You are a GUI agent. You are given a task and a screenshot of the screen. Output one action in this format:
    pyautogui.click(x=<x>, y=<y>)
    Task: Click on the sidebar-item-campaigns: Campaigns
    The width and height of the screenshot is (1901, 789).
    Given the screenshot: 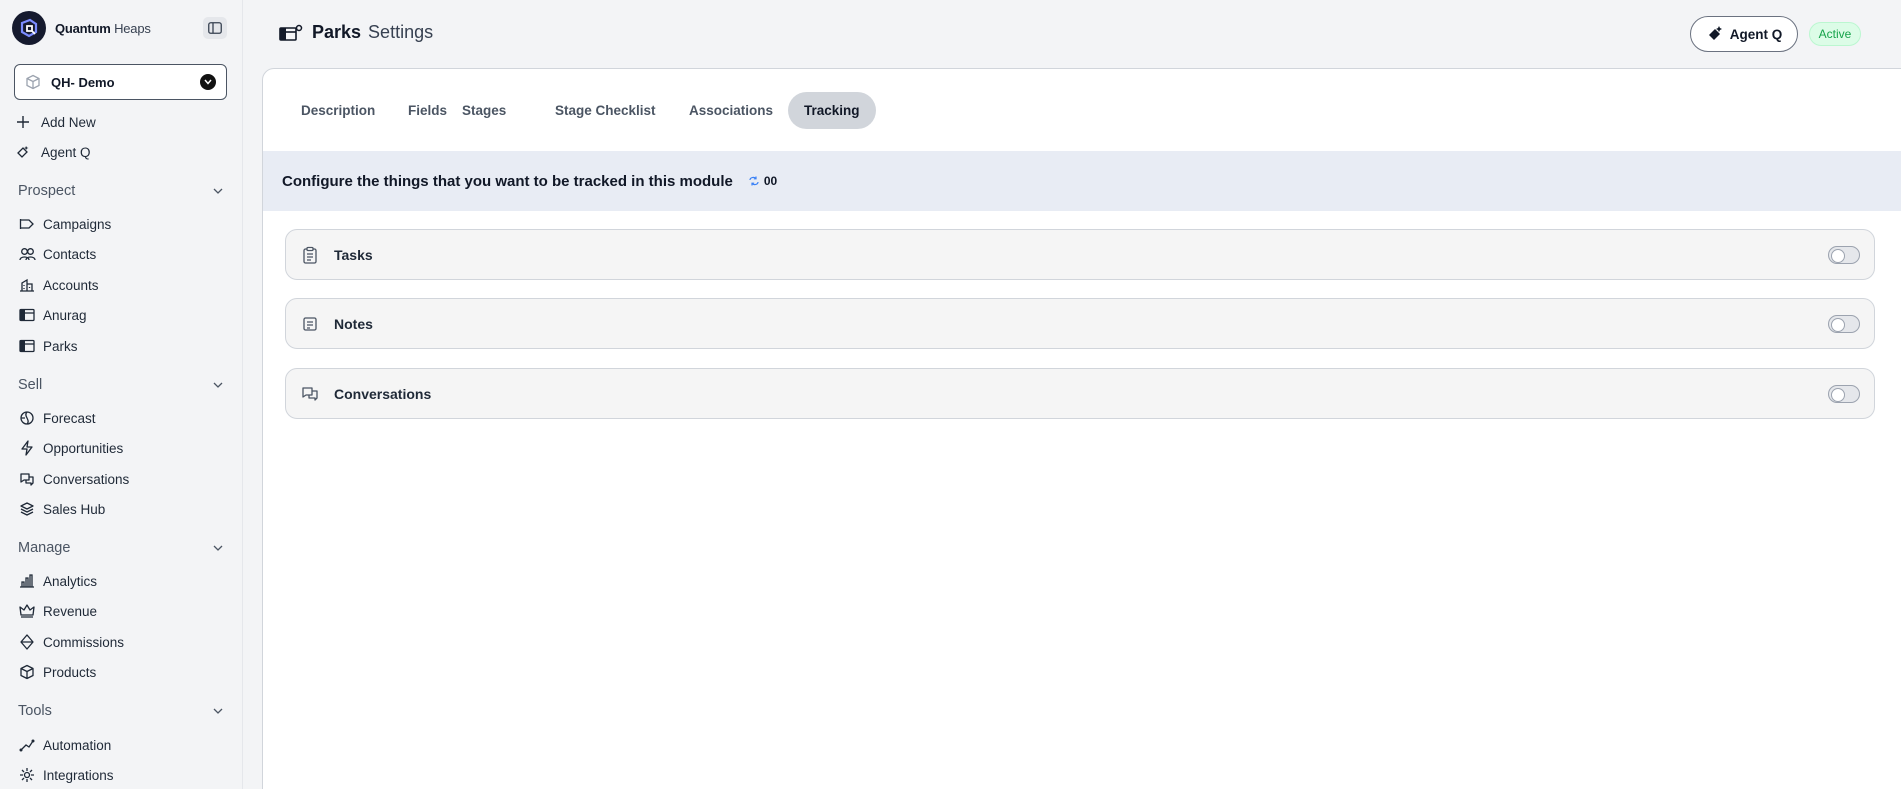 What is the action you would take?
    pyautogui.click(x=64, y=224)
    